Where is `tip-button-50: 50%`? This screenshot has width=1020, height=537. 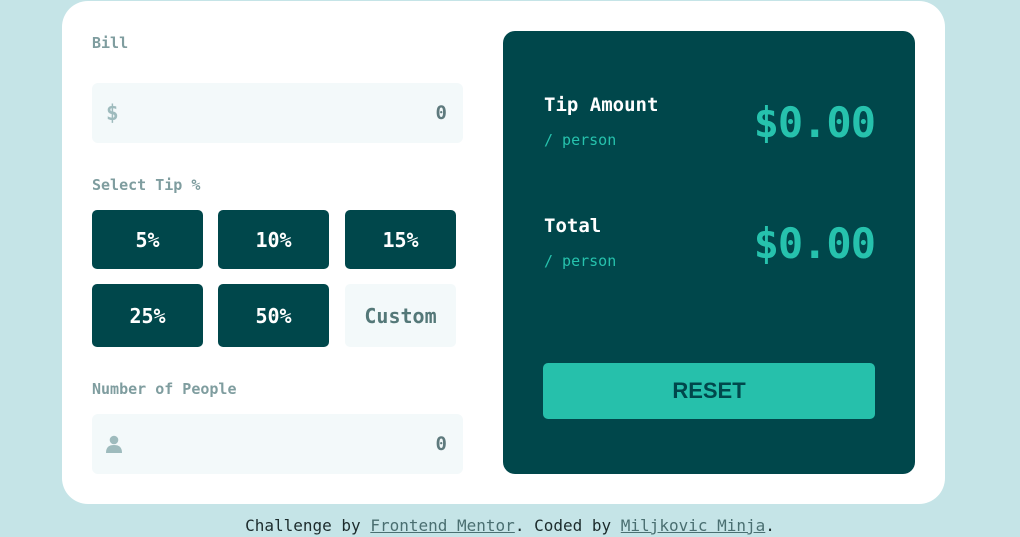 tip-button-50: 50% is located at coordinates (273, 315).